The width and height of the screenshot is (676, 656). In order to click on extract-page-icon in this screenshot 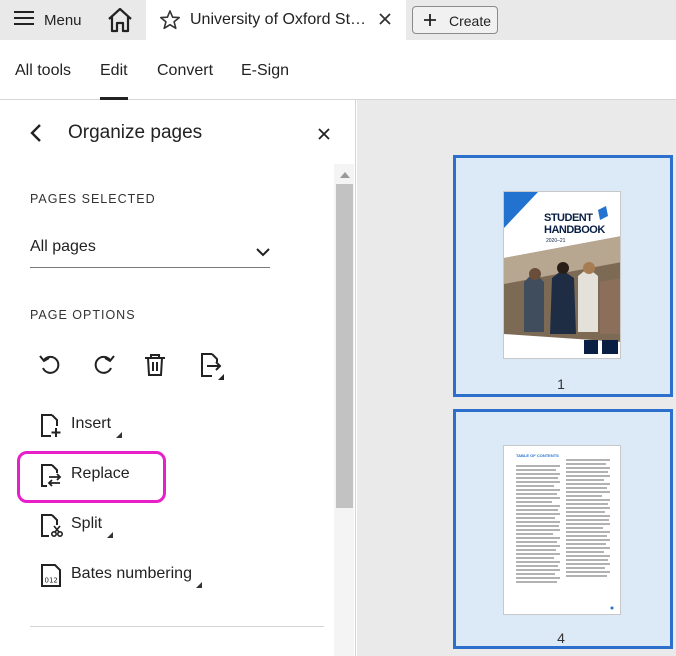, I will do `click(211, 368)`.